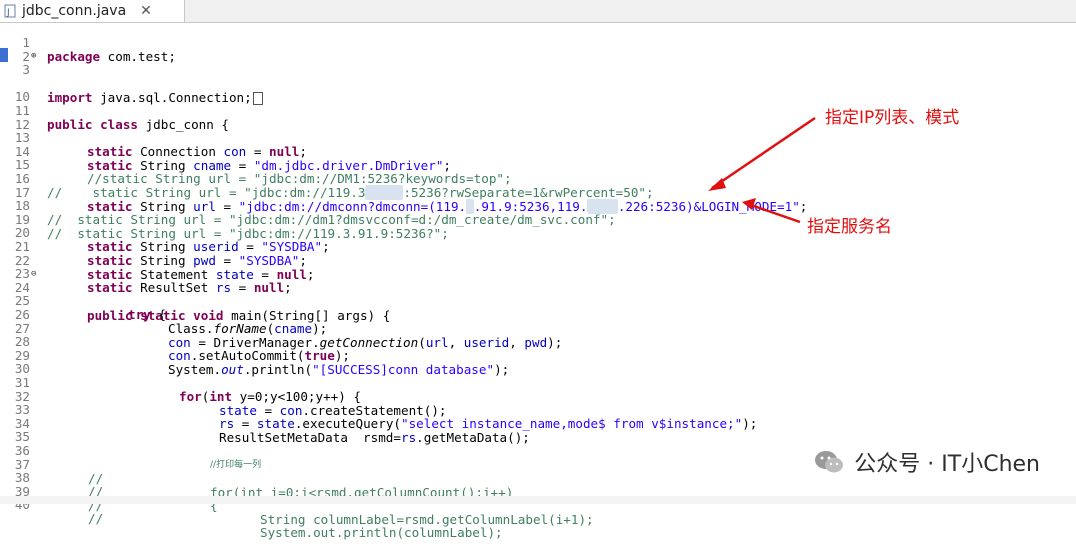  What do you see at coordinates (774, 213) in the screenshot?
I see `arrow-service` at bounding box center [774, 213].